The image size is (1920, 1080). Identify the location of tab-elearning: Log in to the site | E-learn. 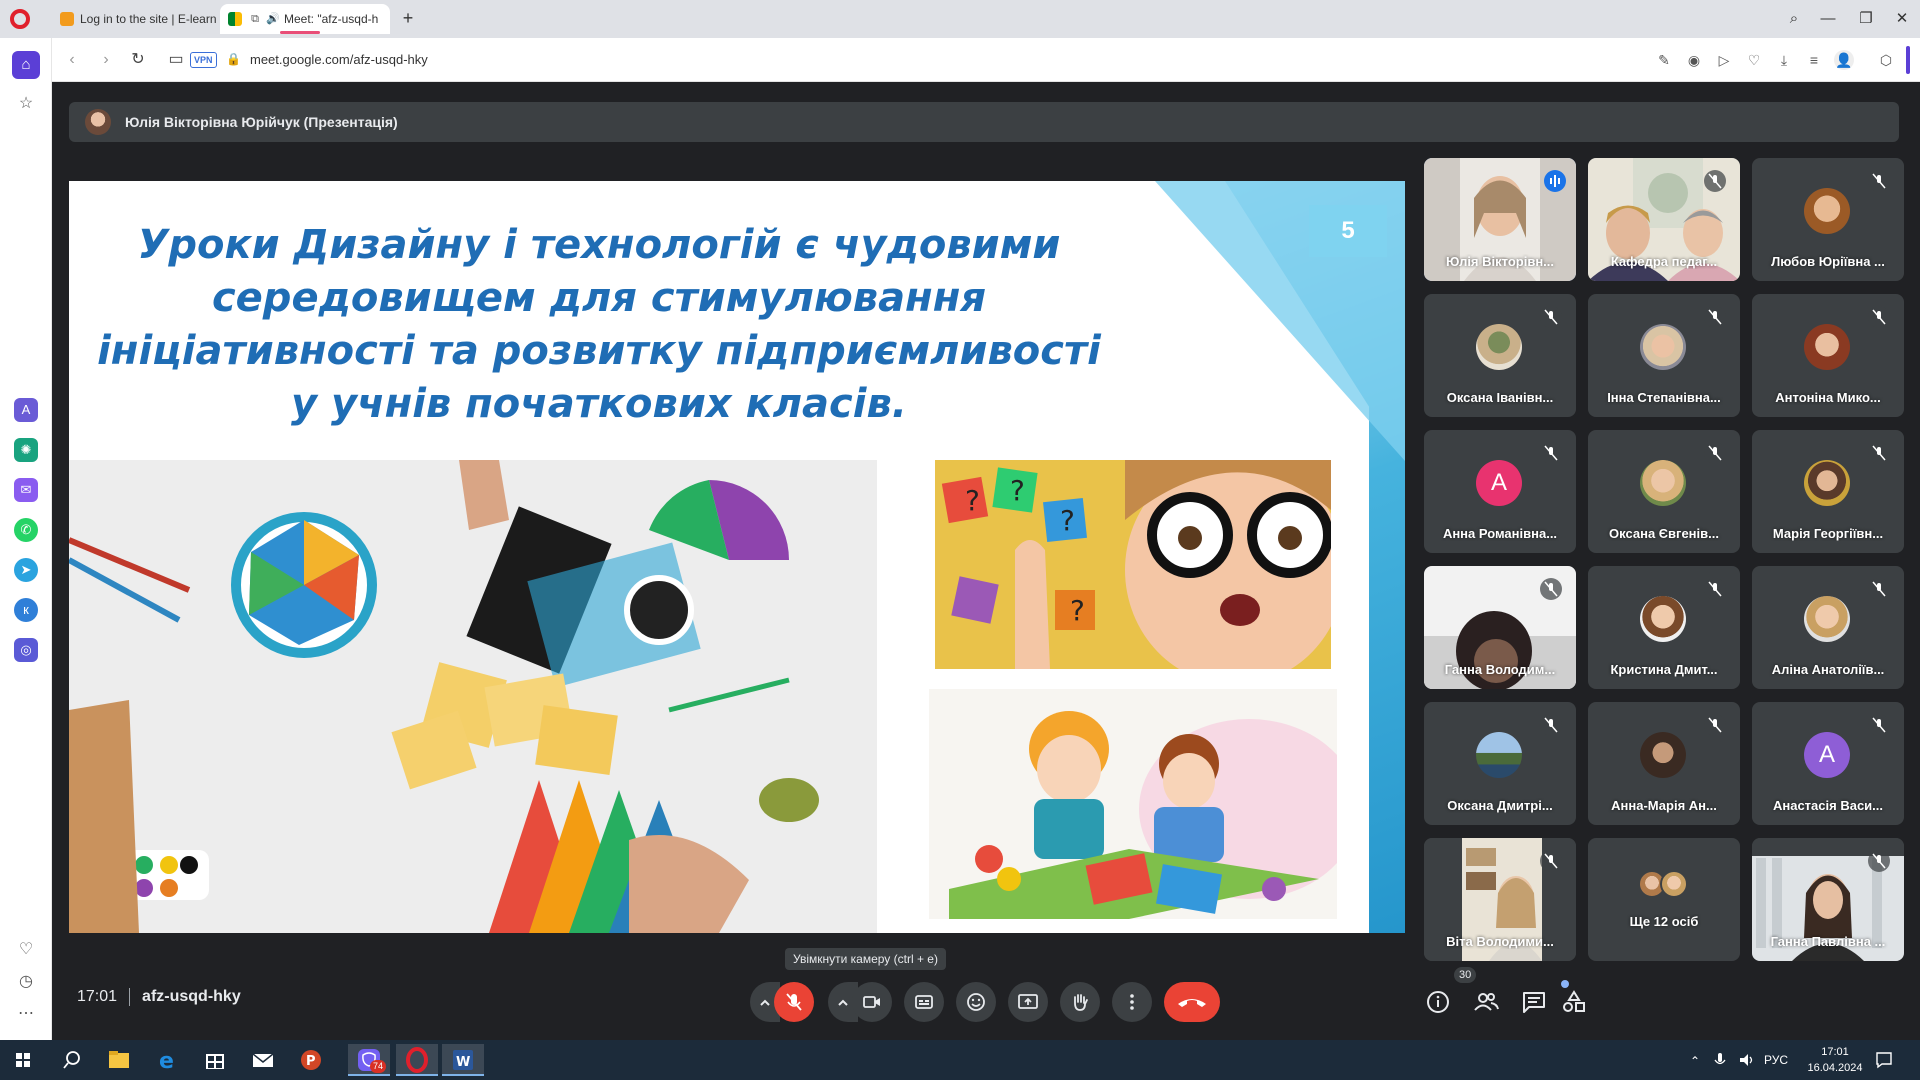
(134, 19).